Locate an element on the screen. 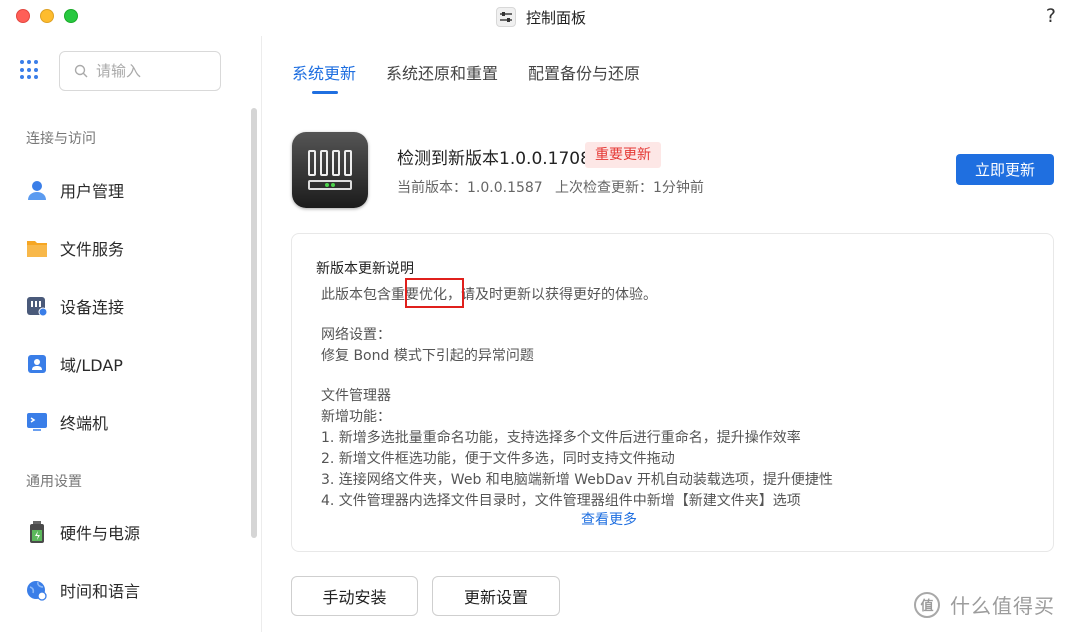 This screenshot has width=1080, height=632. release-note-line: 网络设置： is located at coordinates (356, 335).